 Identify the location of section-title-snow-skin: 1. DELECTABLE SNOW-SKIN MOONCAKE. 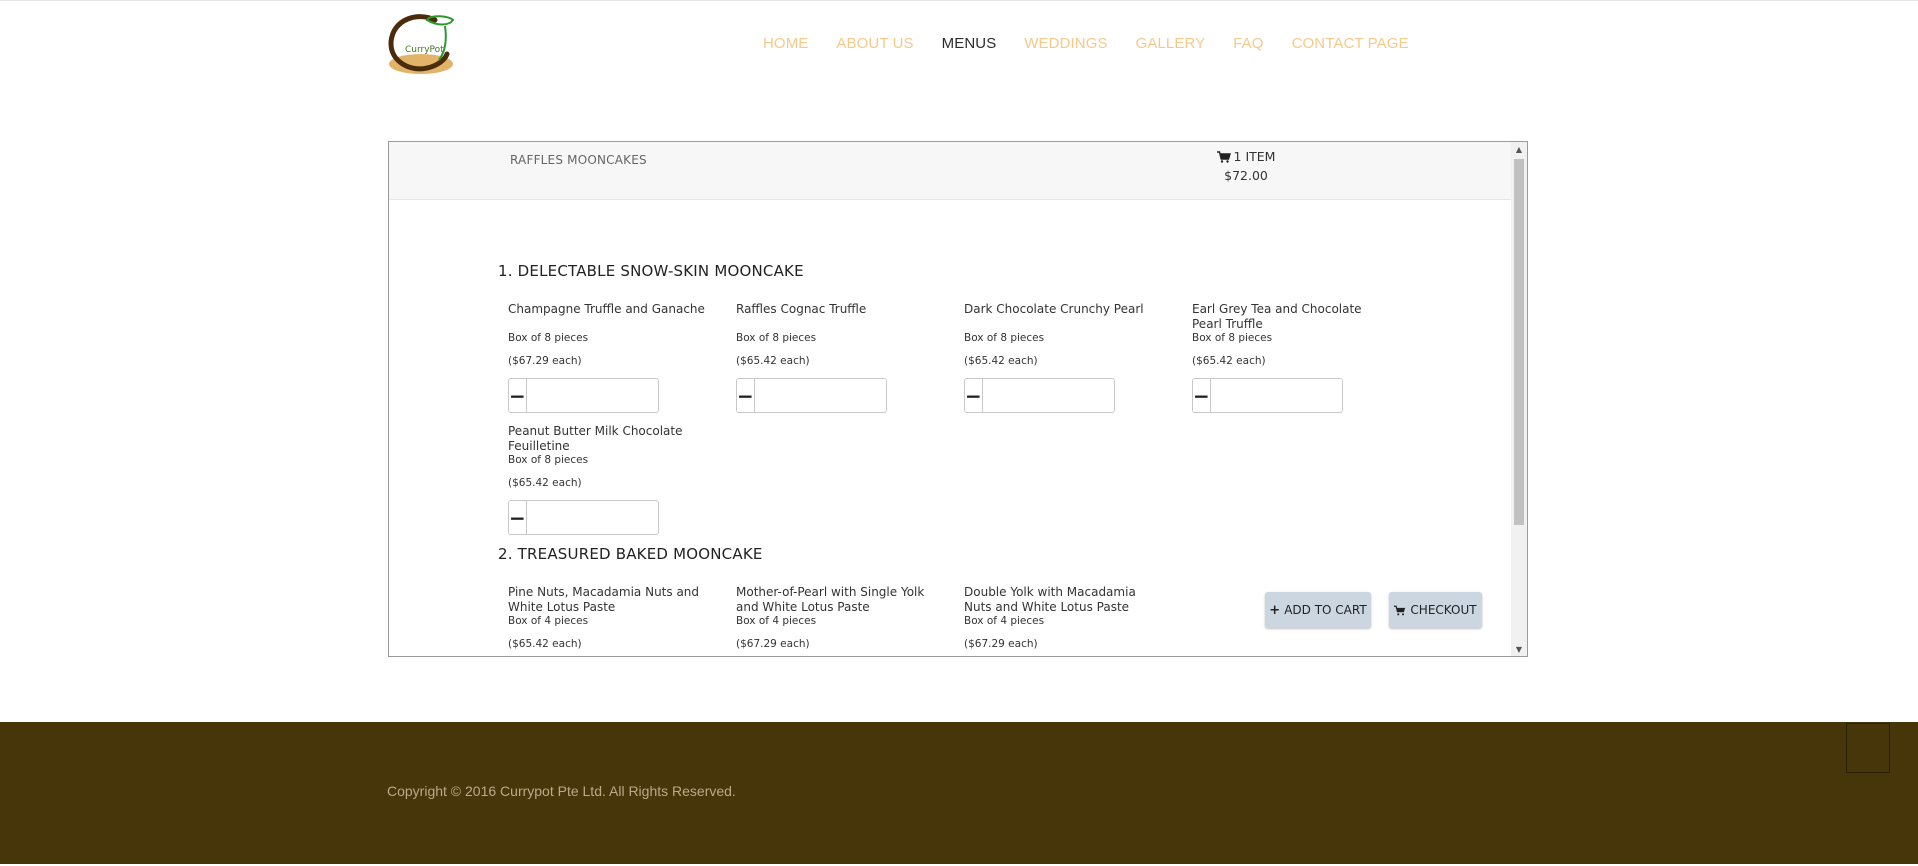
(651, 271).